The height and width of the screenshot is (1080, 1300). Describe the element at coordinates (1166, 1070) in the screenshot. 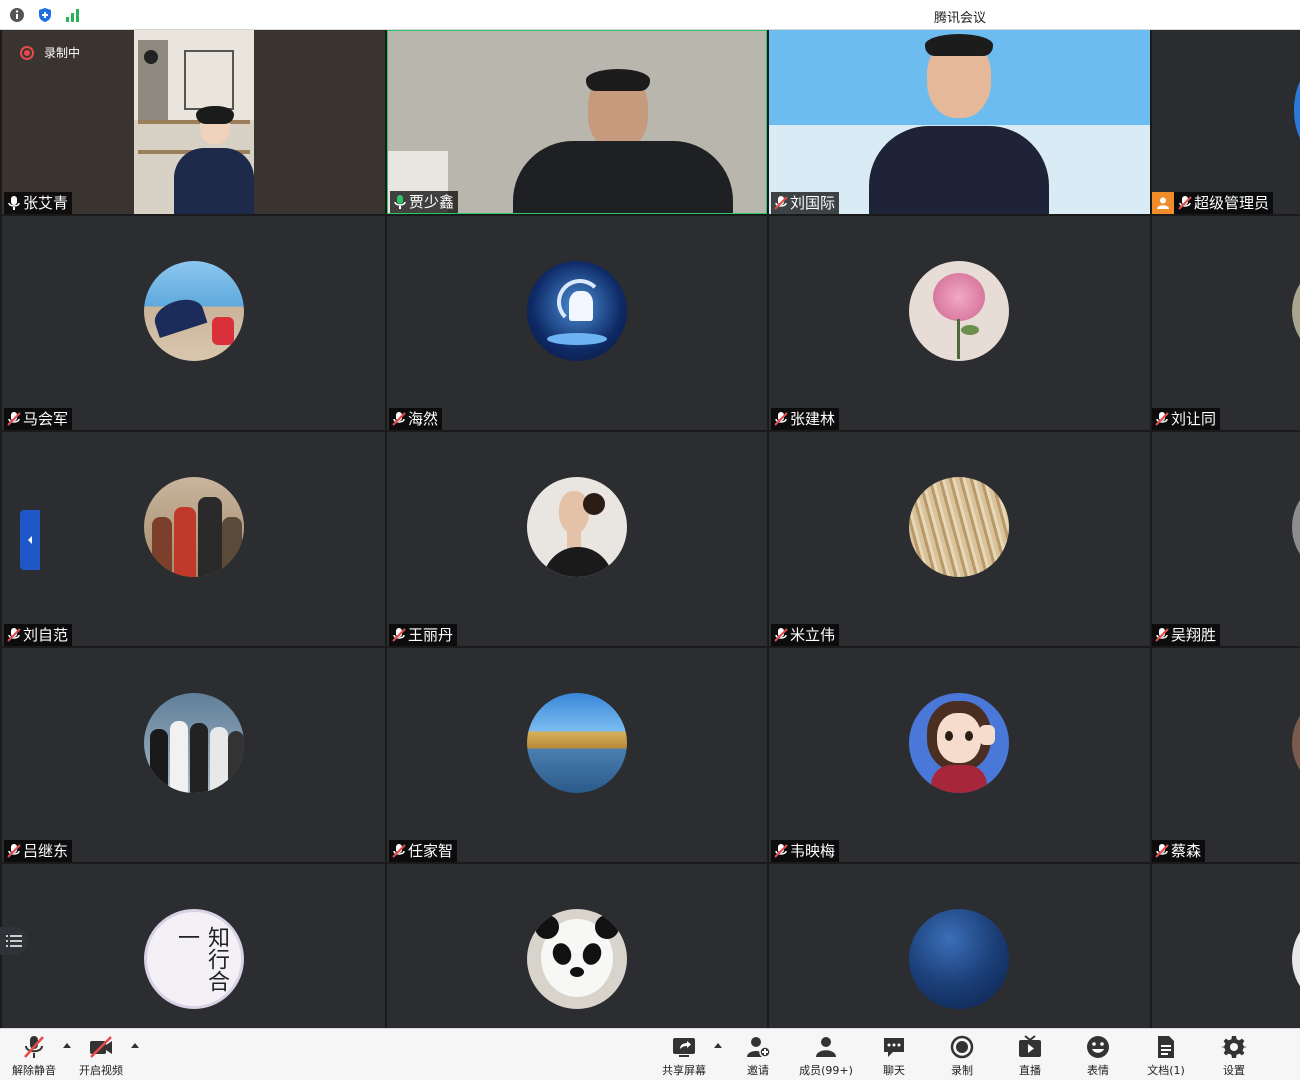

I see `docs-label: 文档(1)` at that location.